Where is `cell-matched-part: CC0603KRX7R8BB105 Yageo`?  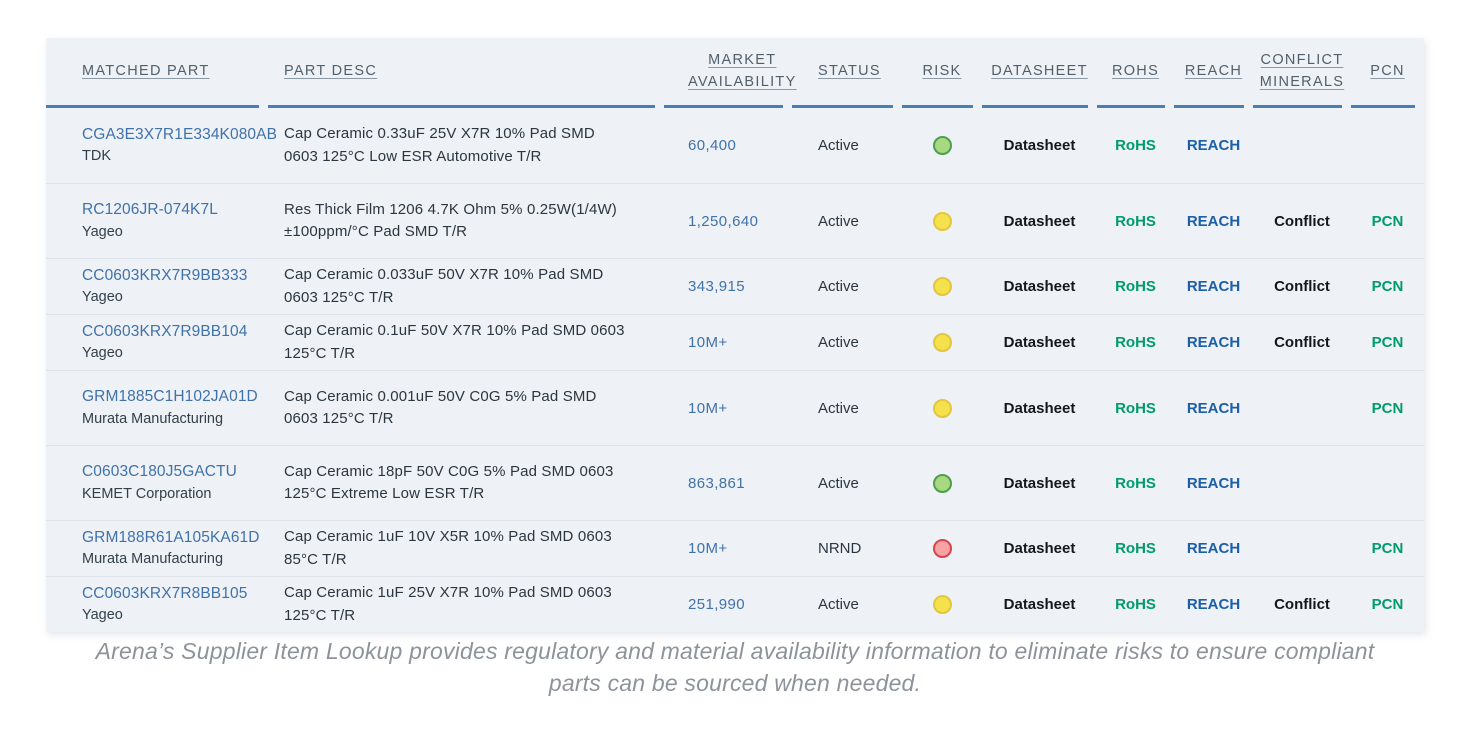 cell-matched-part: CC0603KRX7R8BB105 Yageo is located at coordinates (157, 604).